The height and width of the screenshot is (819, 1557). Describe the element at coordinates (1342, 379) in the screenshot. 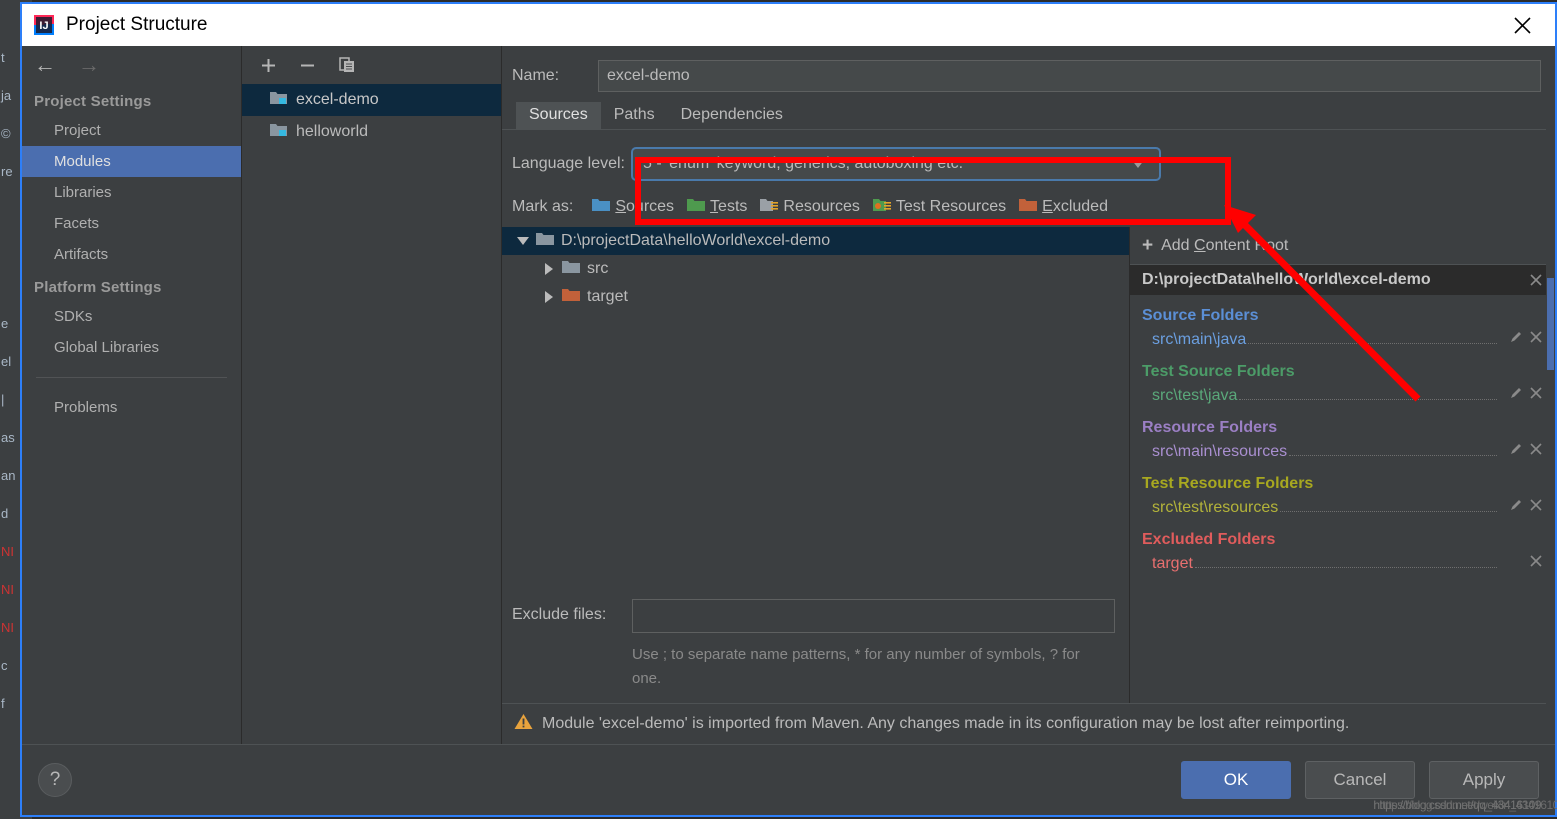

I see `folder-group-test-source: Test Source Folders src\test\java` at that location.